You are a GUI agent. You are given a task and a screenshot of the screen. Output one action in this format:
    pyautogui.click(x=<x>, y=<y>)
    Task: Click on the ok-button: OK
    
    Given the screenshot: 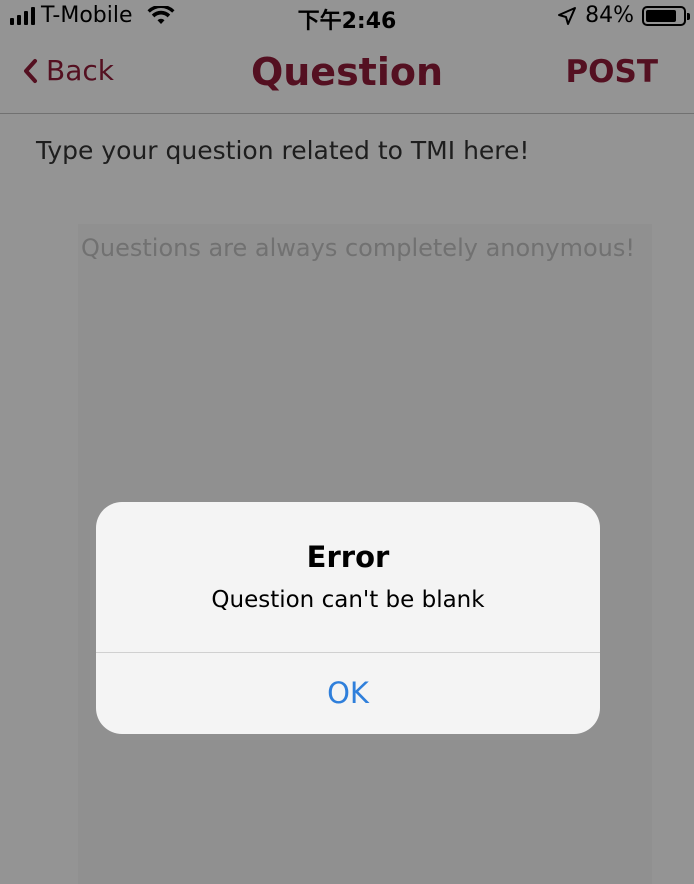 What is the action you would take?
    pyautogui.click(x=348, y=693)
    